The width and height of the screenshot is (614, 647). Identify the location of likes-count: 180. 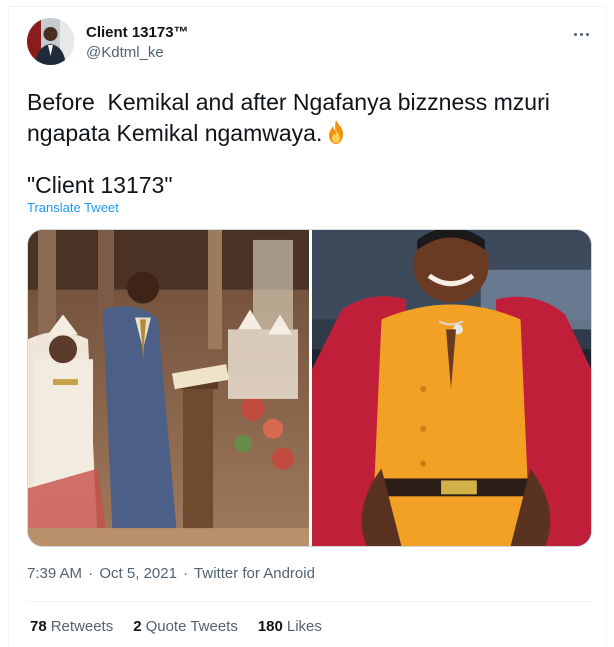
(270, 626).